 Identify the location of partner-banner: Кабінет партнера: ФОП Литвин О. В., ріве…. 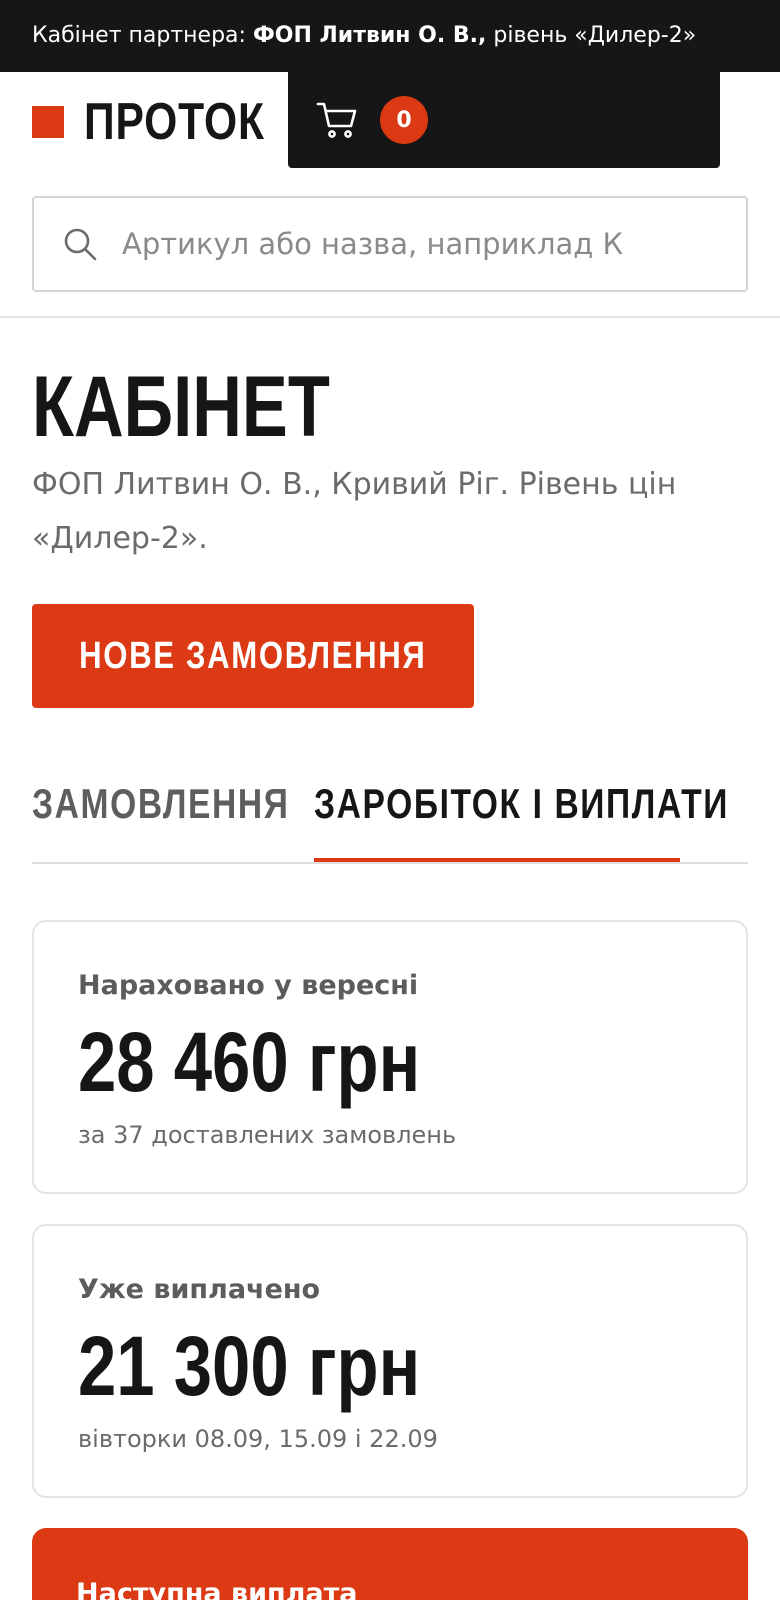
(390, 36).